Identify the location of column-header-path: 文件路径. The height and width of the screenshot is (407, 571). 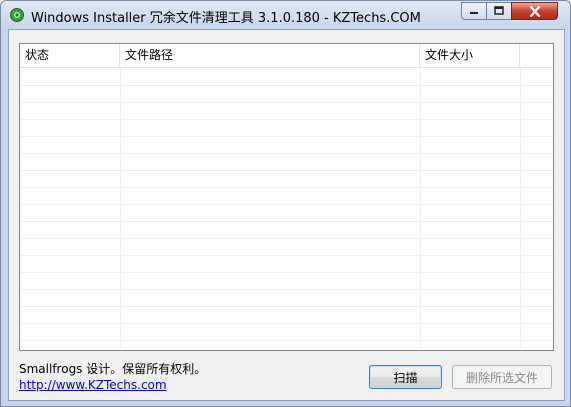
(270, 55).